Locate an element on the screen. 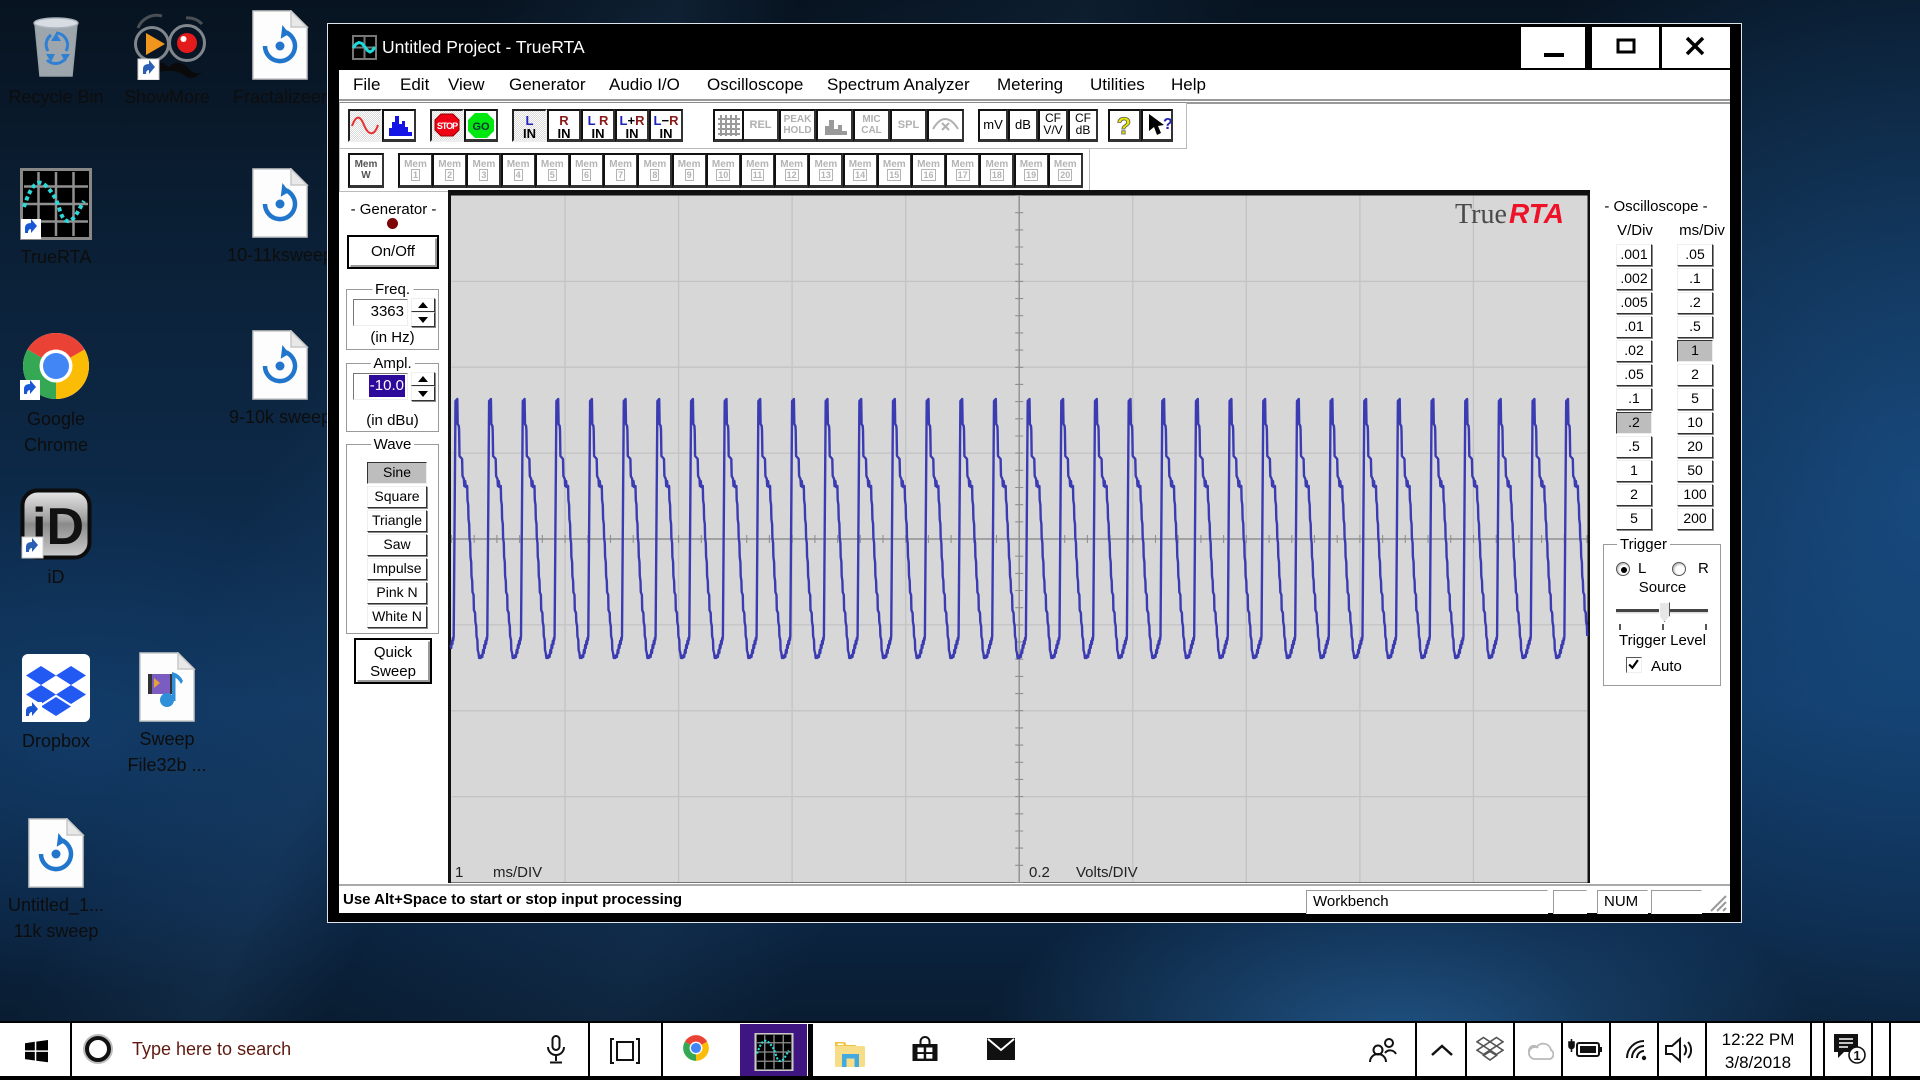 The height and width of the screenshot is (1080, 1920). svg-text: STOP is located at coordinates (447, 126).